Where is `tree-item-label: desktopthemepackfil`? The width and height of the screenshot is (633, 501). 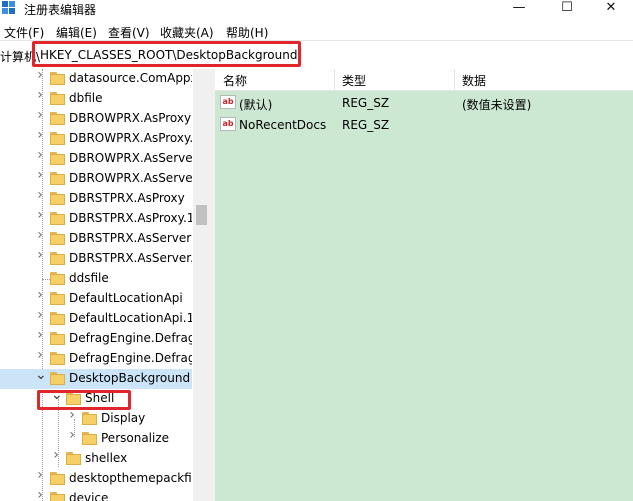 tree-item-label: desktopthemepackfil is located at coordinates (130, 478).